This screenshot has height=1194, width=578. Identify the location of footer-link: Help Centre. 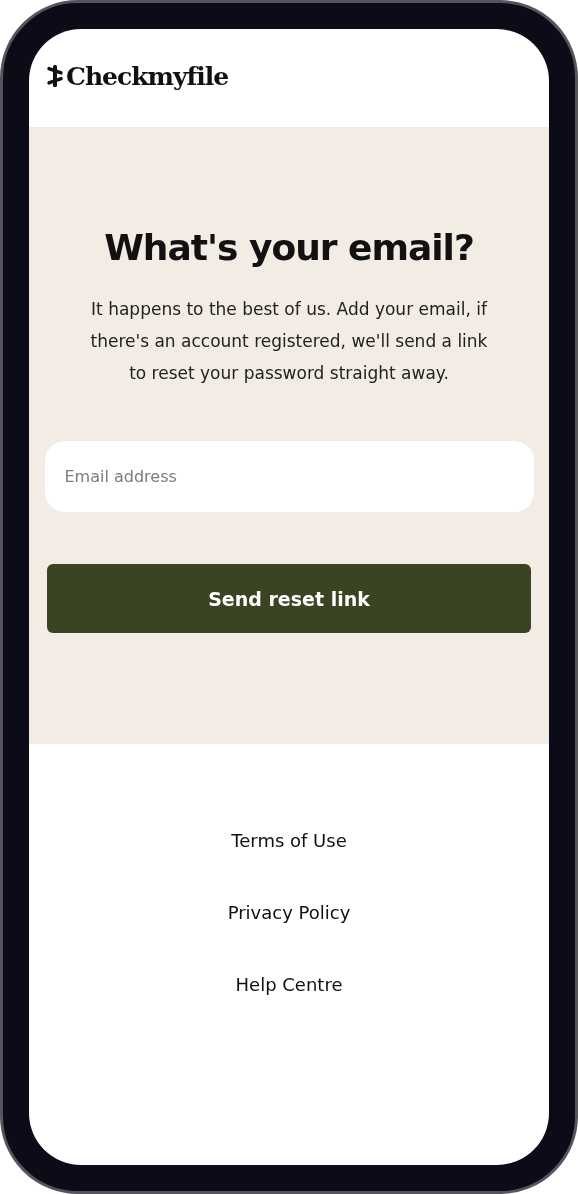
(289, 985).